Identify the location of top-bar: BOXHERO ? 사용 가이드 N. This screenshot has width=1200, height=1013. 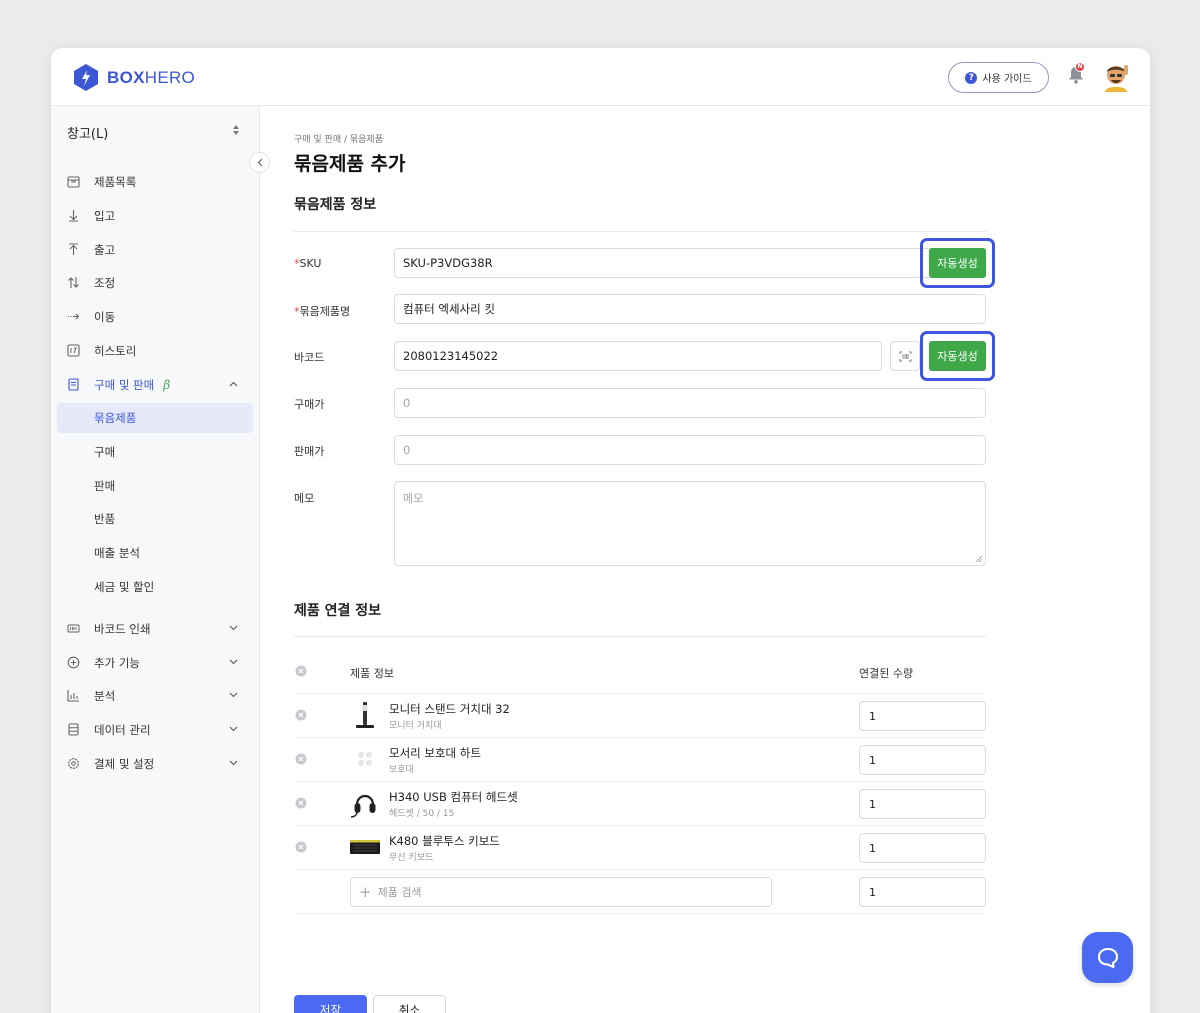
(600, 77).